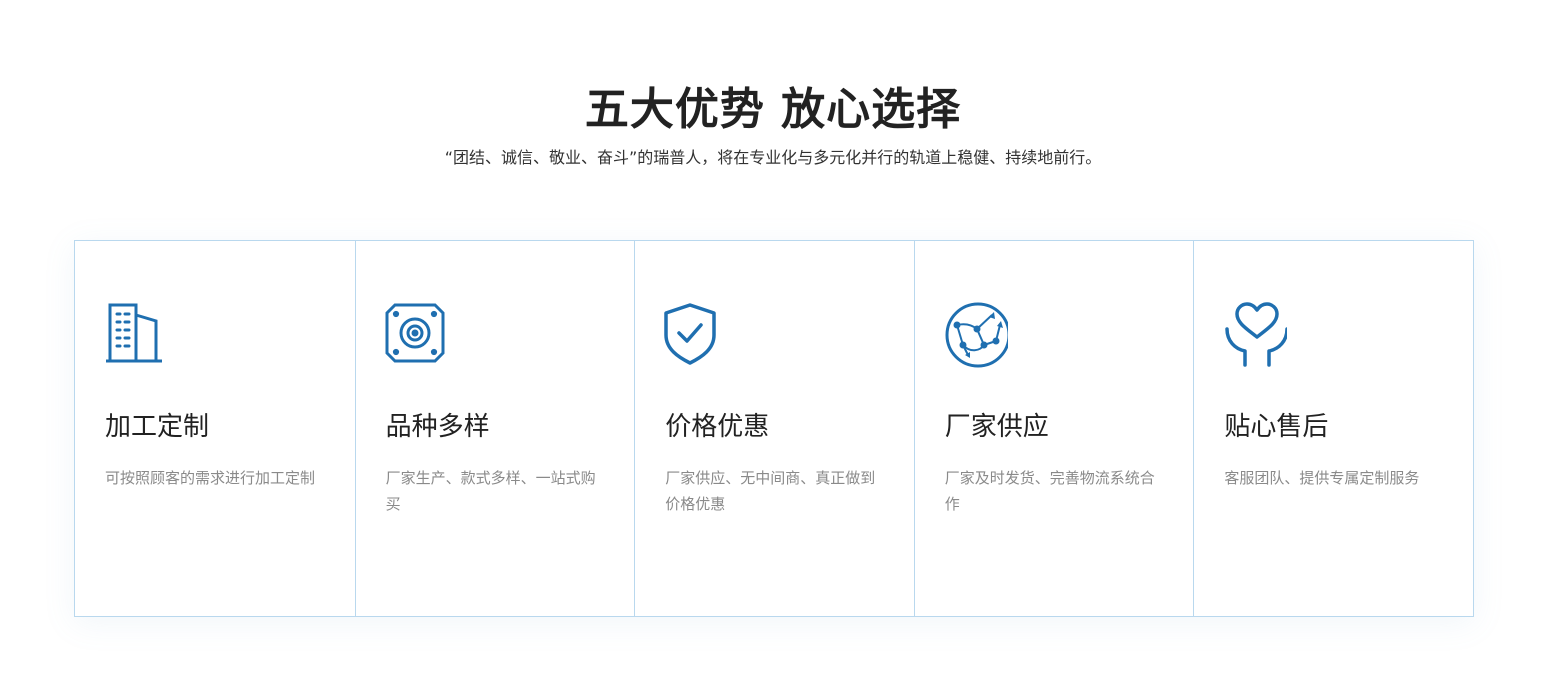  Describe the element at coordinates (437, 427) in the screenshot. I see `feature-title: 品种多样` at that location.